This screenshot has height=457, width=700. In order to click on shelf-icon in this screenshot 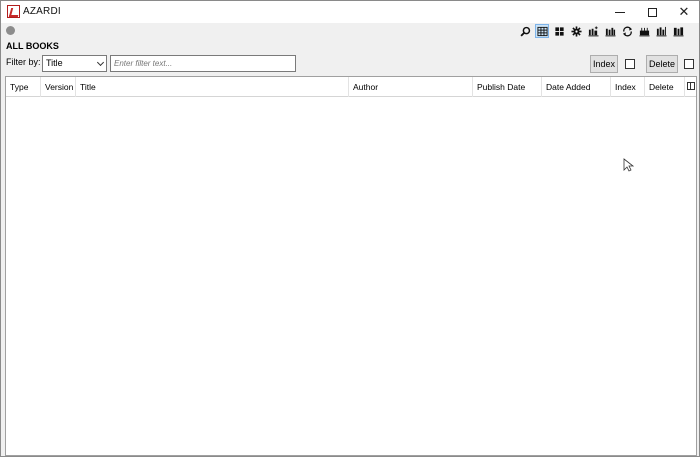, I will do `click(678, 31)`.